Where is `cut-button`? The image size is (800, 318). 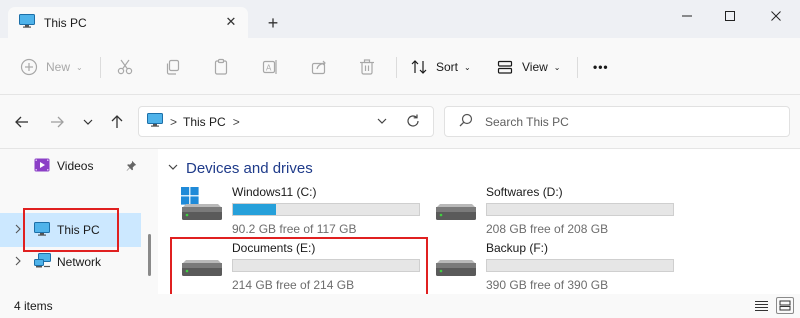 cut-button is located at coordinates (125, 67).